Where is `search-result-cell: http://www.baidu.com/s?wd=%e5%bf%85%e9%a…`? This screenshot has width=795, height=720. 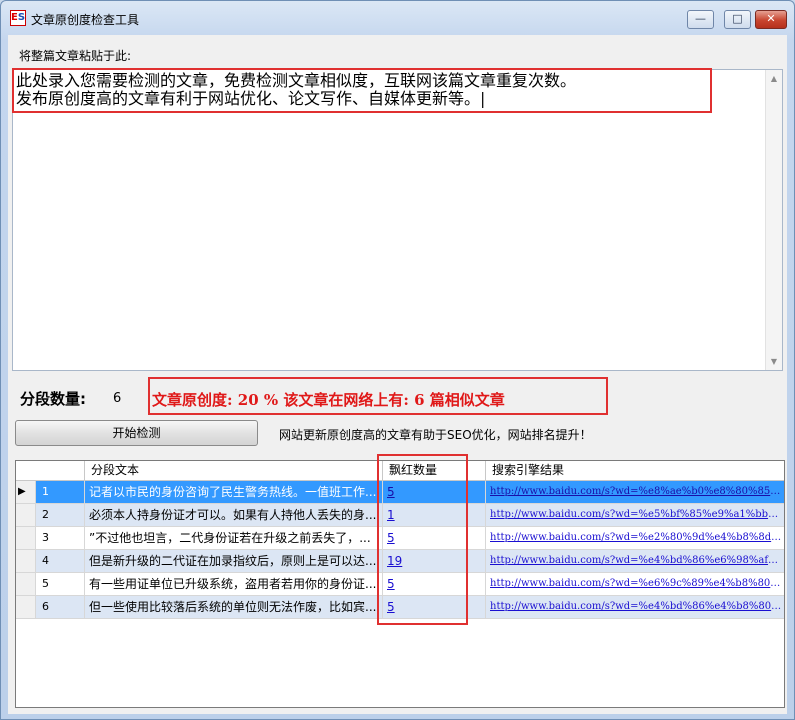 search-result-cell: http://www.baidu.com/s?wd=%e5%bf%85%e9%a… is located at coordinates (635, 515).